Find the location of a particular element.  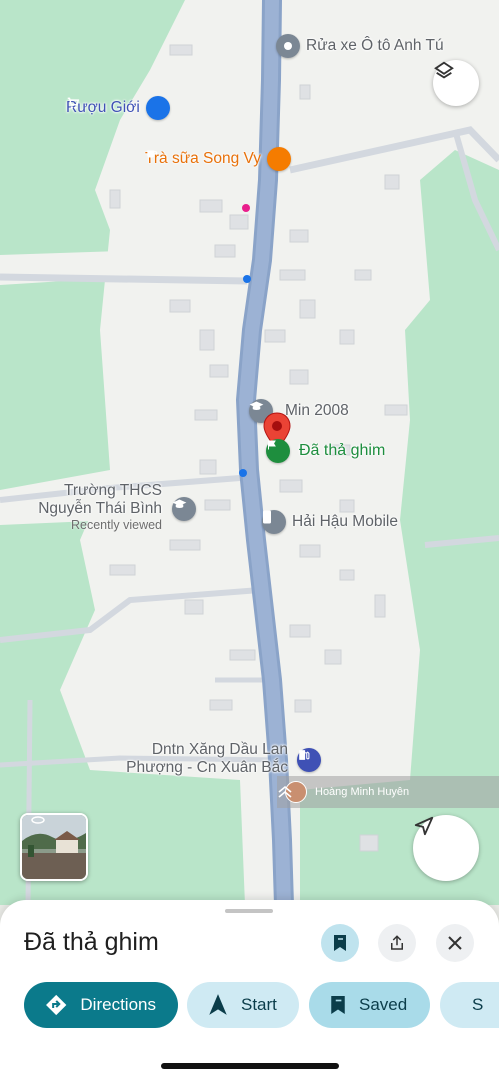

poi-label: Min 2008 is located at coordinates (317, 410).